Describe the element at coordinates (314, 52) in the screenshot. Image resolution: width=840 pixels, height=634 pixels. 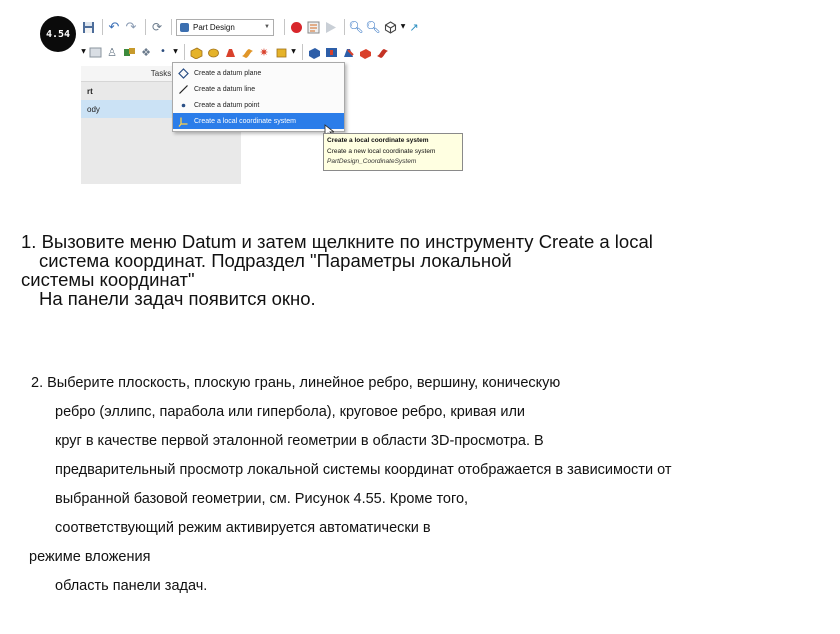
I see `pocket-icon` at that location.